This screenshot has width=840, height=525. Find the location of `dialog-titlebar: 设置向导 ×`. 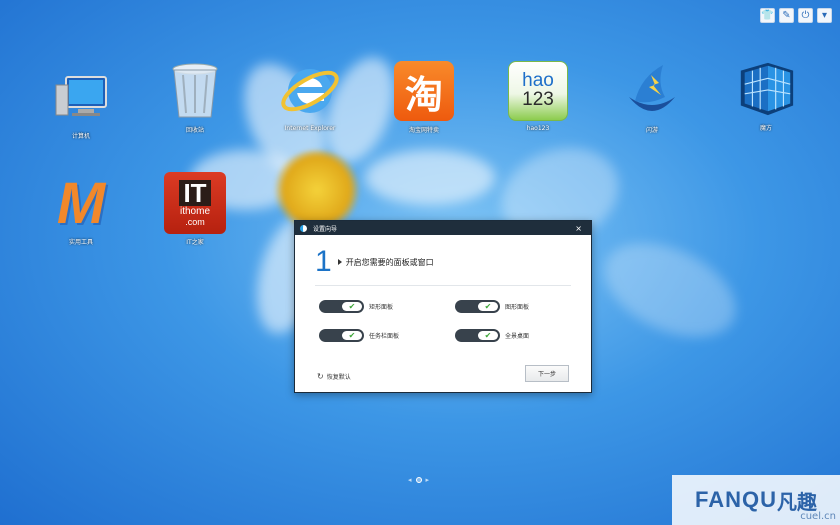

dialog-titlebar: 设置向导 × is located at coordinates (443, 228).